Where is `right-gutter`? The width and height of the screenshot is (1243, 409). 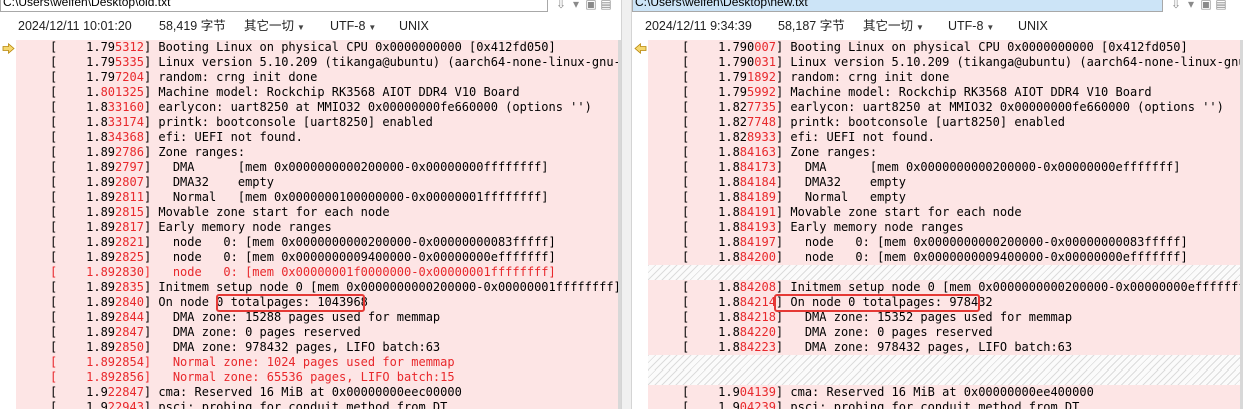
right-gutter is located at coordinates (640, 224).